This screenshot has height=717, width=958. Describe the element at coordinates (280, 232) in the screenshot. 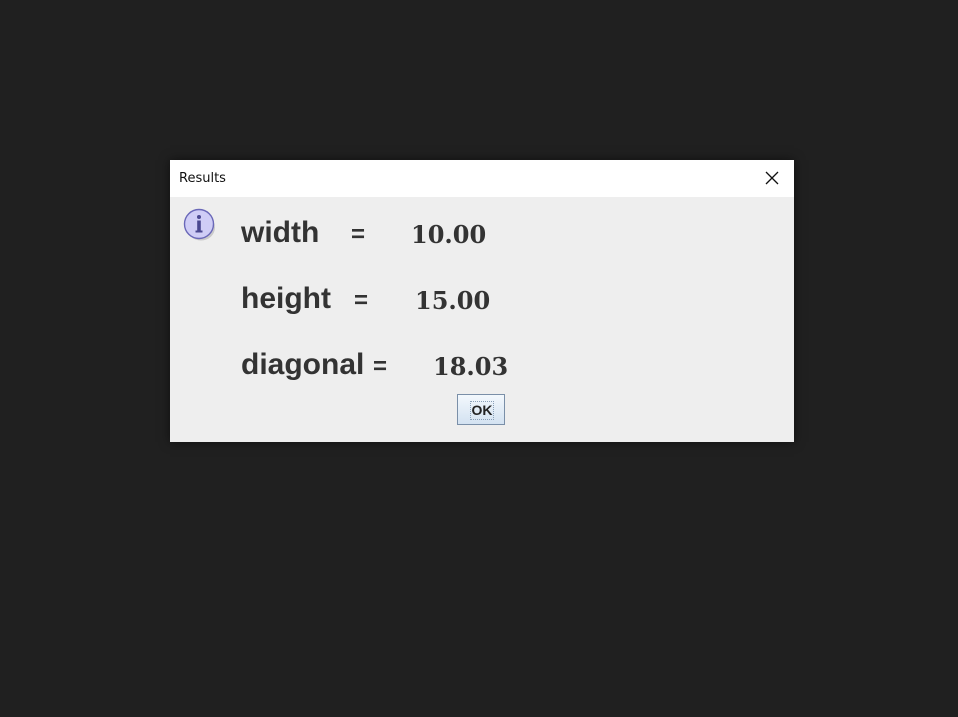

I see `width-label: width` at that location.